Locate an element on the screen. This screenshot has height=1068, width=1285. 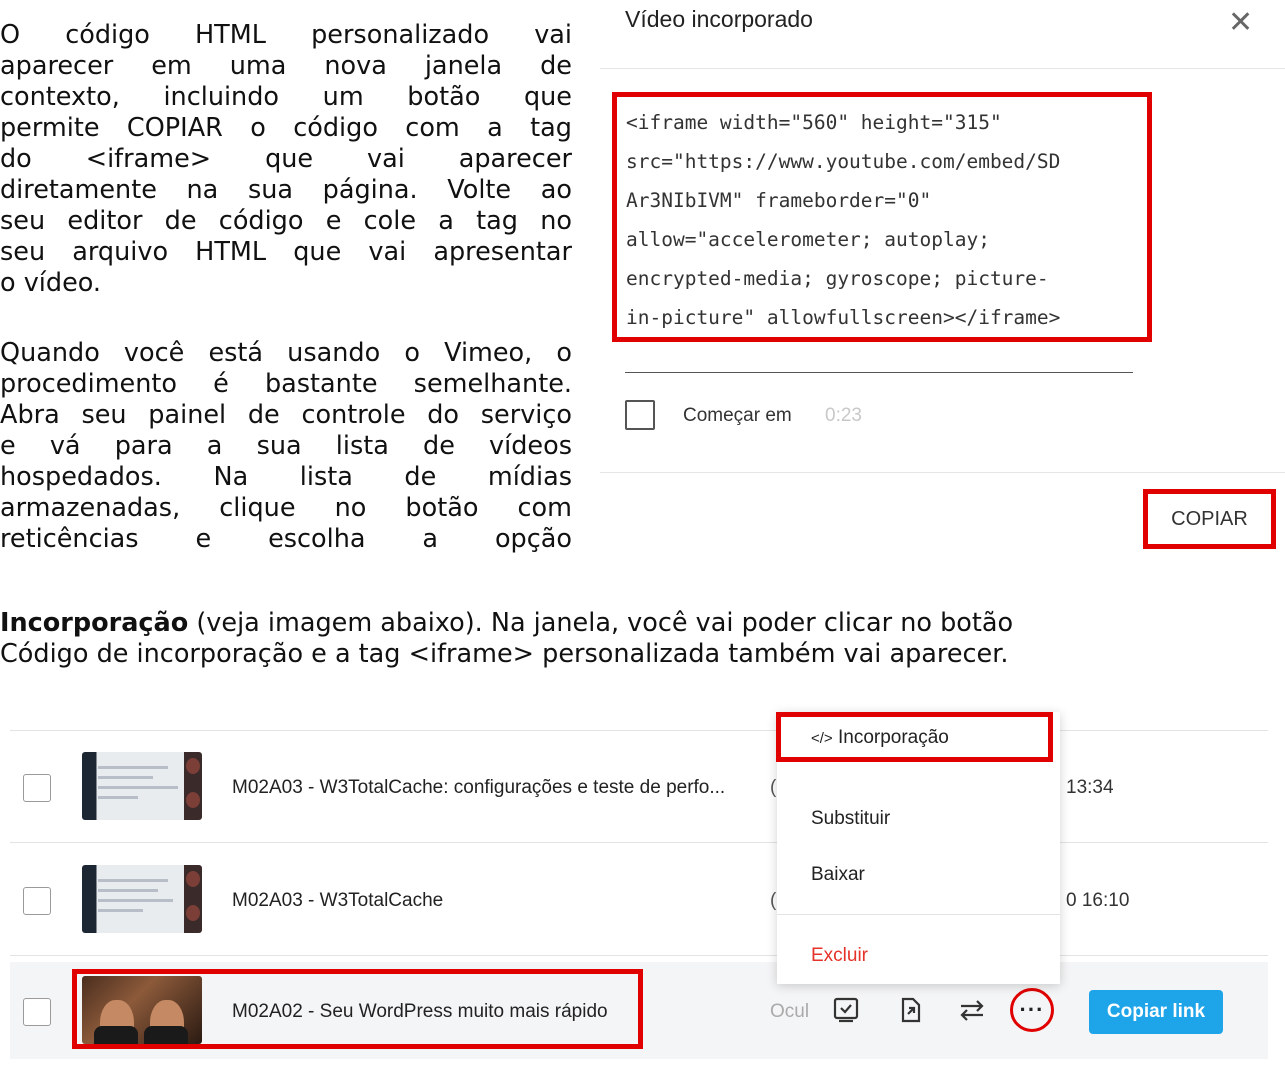
menu-item-delete: Excluir is located at coordinates (839, 956).